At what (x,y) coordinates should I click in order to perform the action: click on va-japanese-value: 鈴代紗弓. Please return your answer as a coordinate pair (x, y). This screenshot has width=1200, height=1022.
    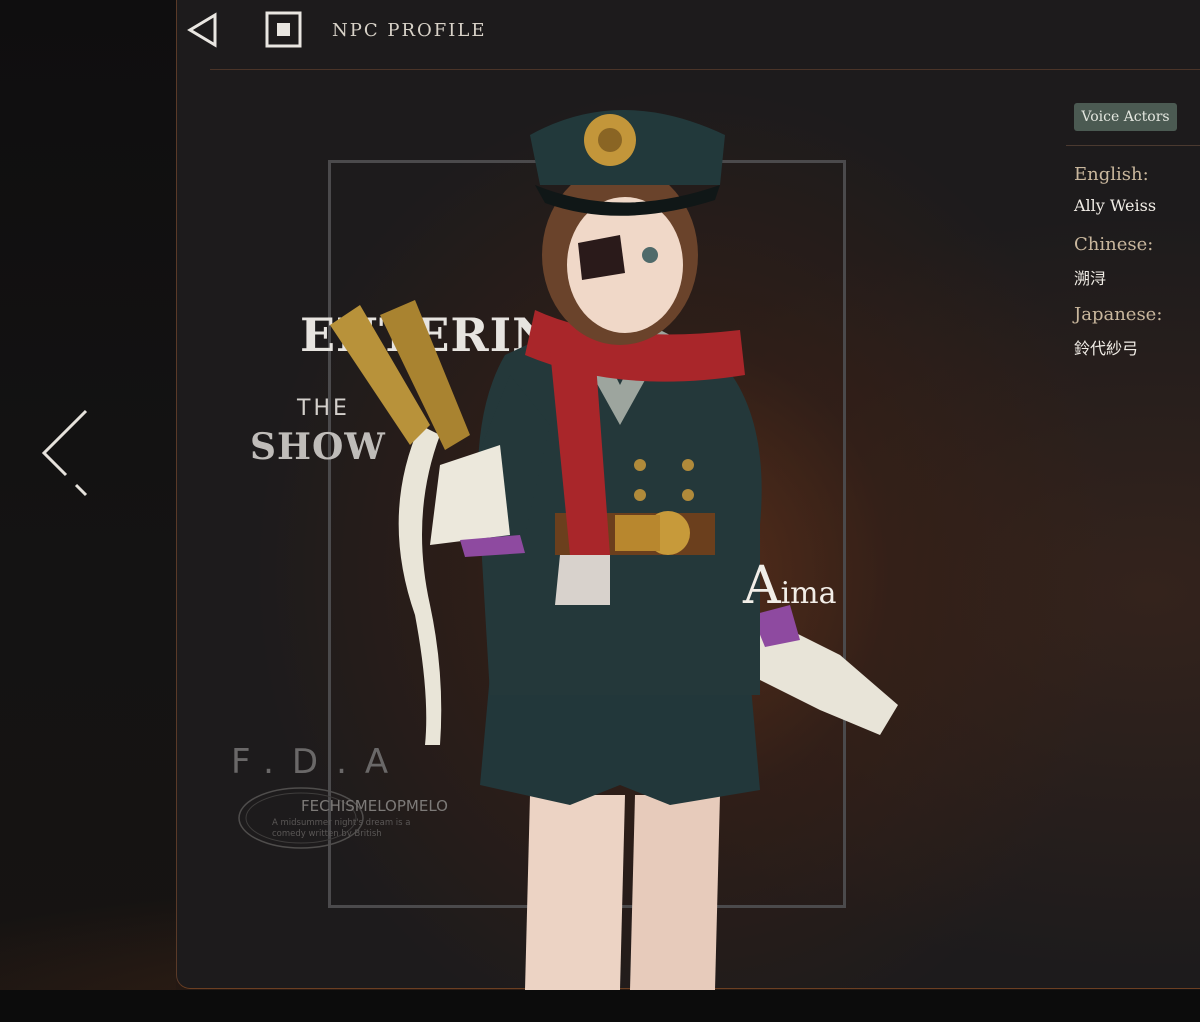
    Looking at the image, I should click on (1106, 348).